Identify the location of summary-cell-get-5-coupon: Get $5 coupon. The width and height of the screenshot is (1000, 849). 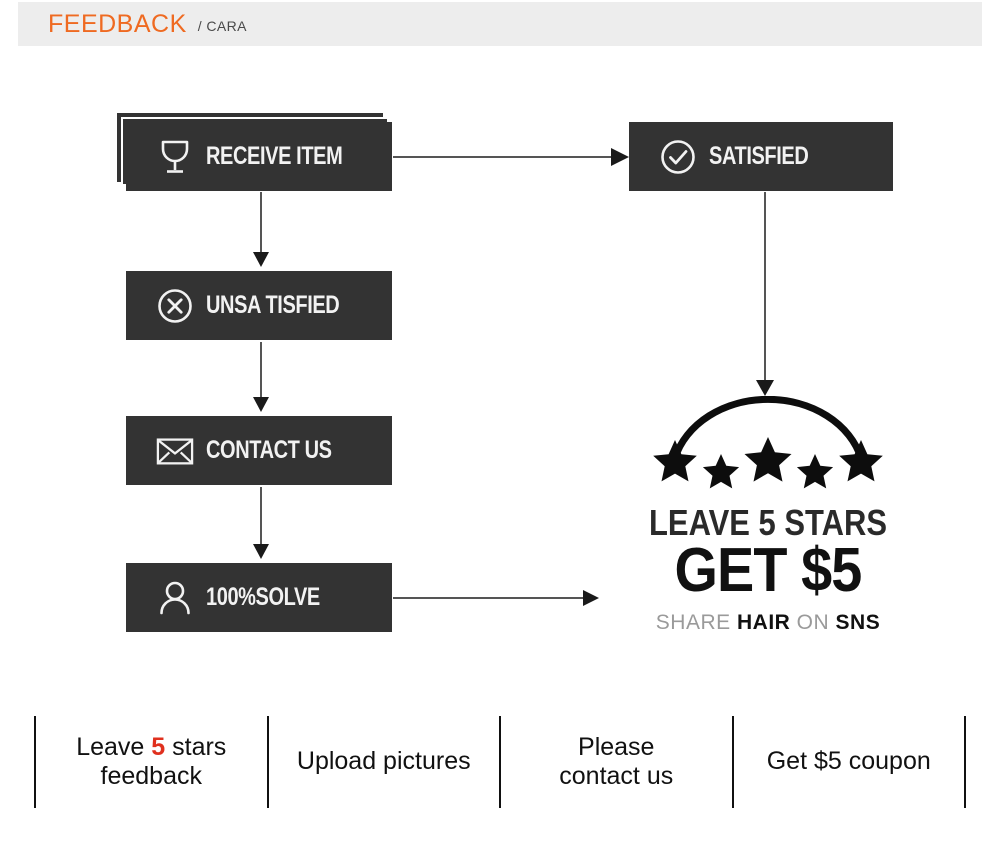
(848, 762).